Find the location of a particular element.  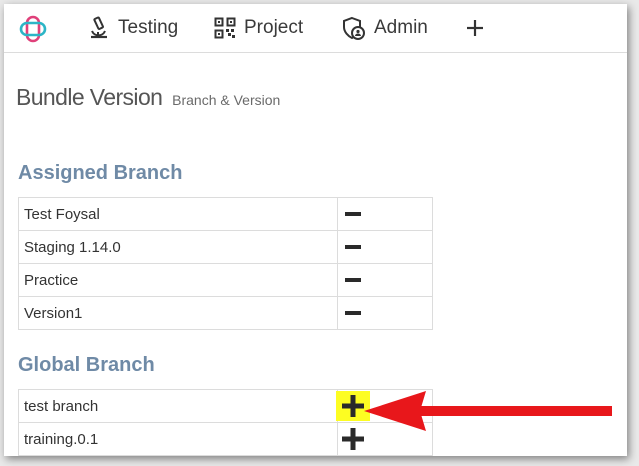

branch-name: Staging 1.14.0 is located at coordinates (178, 247).